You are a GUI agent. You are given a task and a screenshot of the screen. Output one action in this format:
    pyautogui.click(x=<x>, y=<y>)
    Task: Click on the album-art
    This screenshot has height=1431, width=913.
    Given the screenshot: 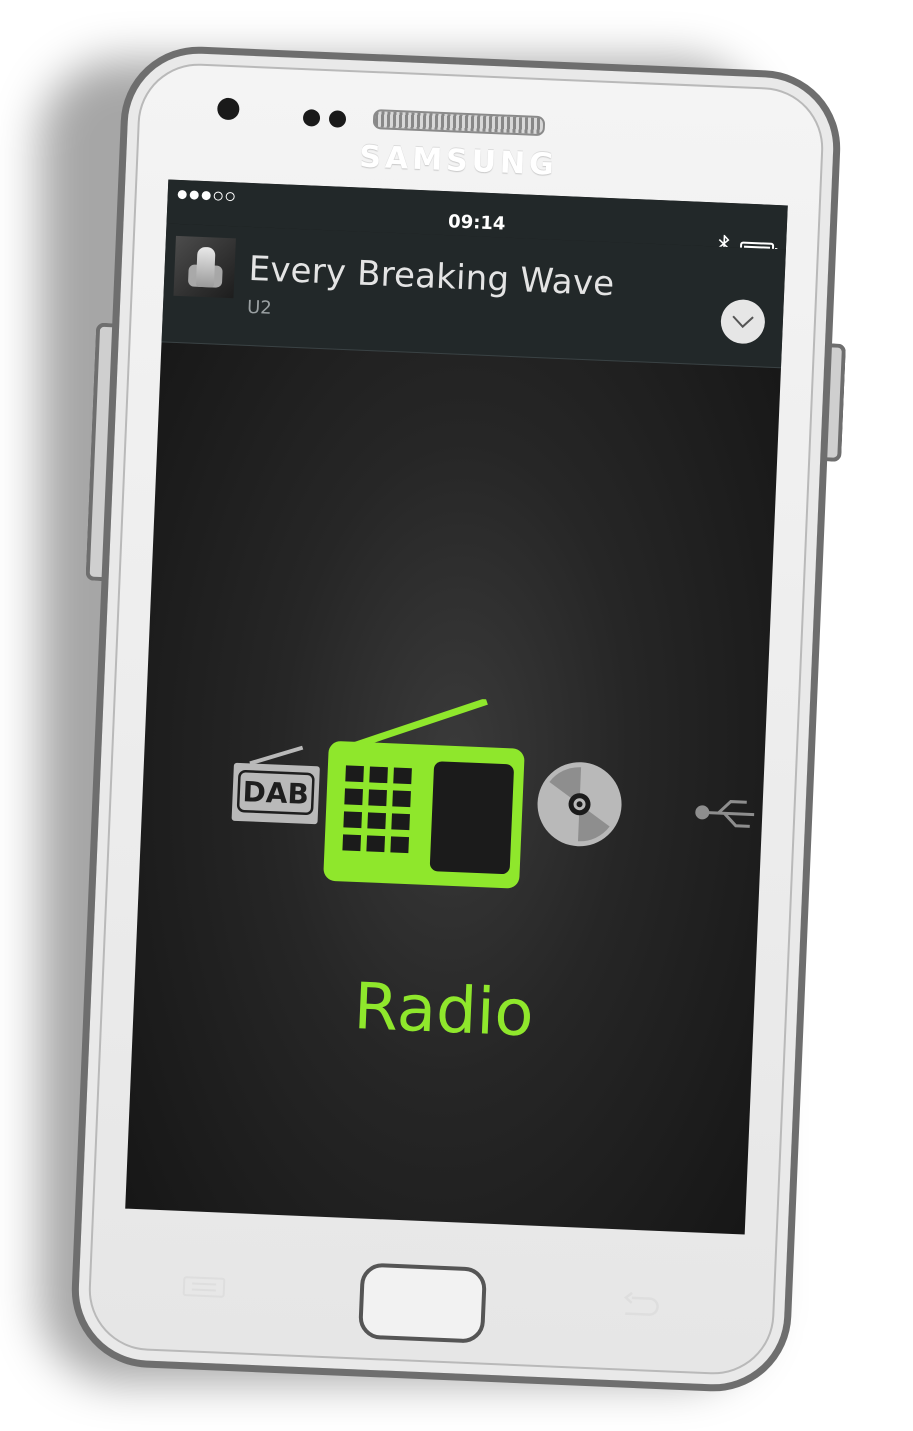 What is the action you would take?
    pyautogui.click(x=204, y=267)
    